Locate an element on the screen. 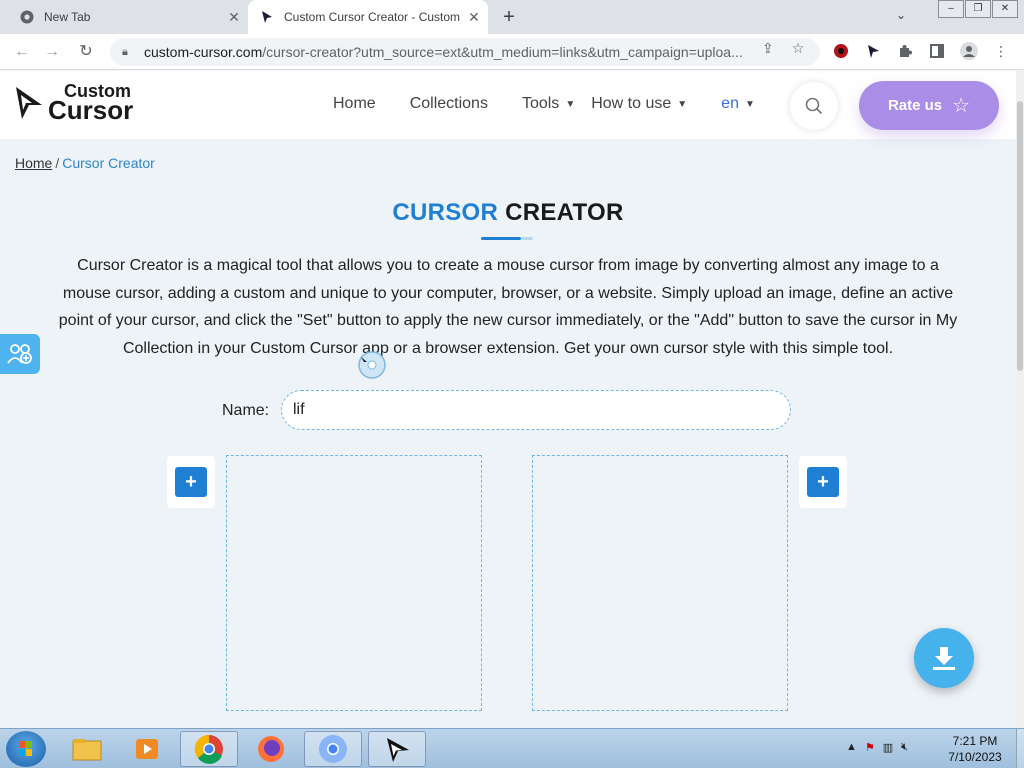 This screenshot has width=1024, height=768. cursor-preview-area is located at coordinates (660, 583).